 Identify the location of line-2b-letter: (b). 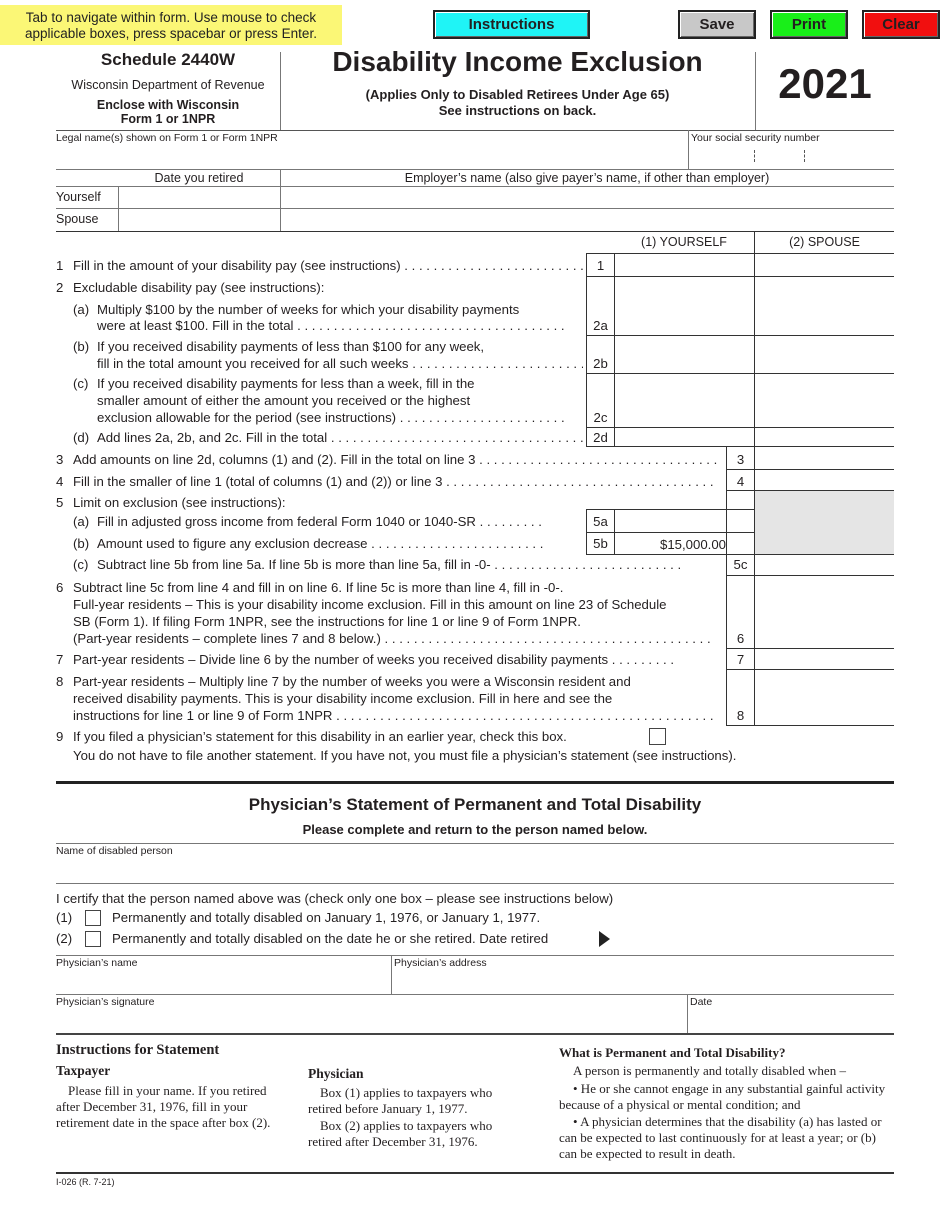
(81, 346).